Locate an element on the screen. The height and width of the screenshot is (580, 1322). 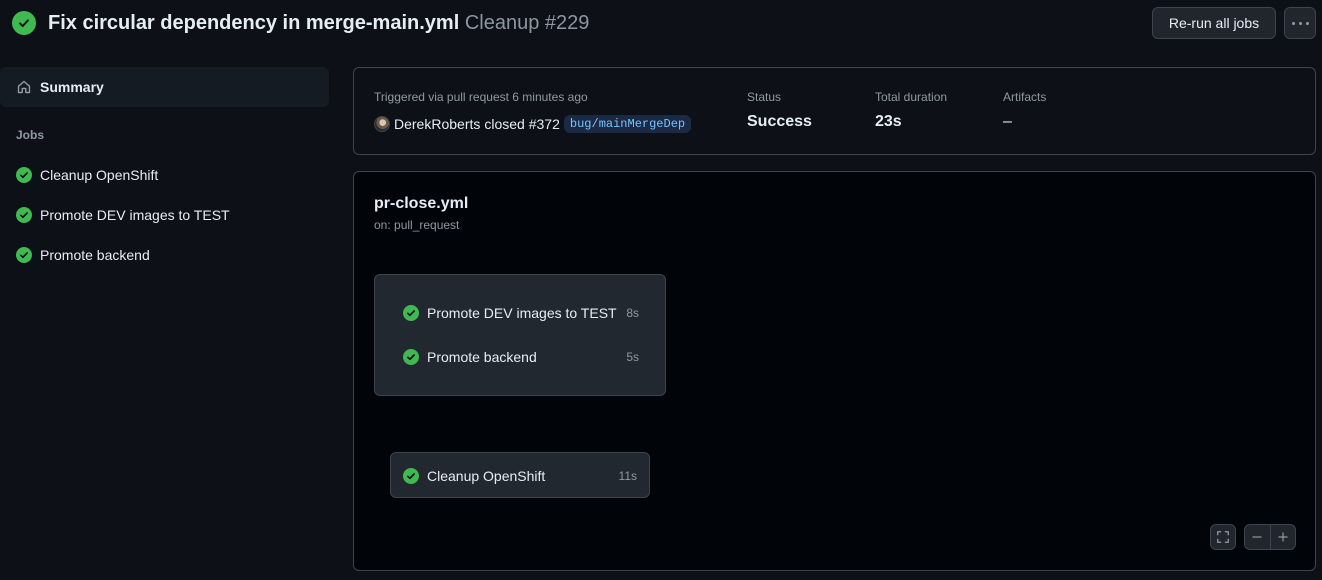
trigger-text: Triggered via pull request 6 minutes ago is located at coordinates (481, 97).